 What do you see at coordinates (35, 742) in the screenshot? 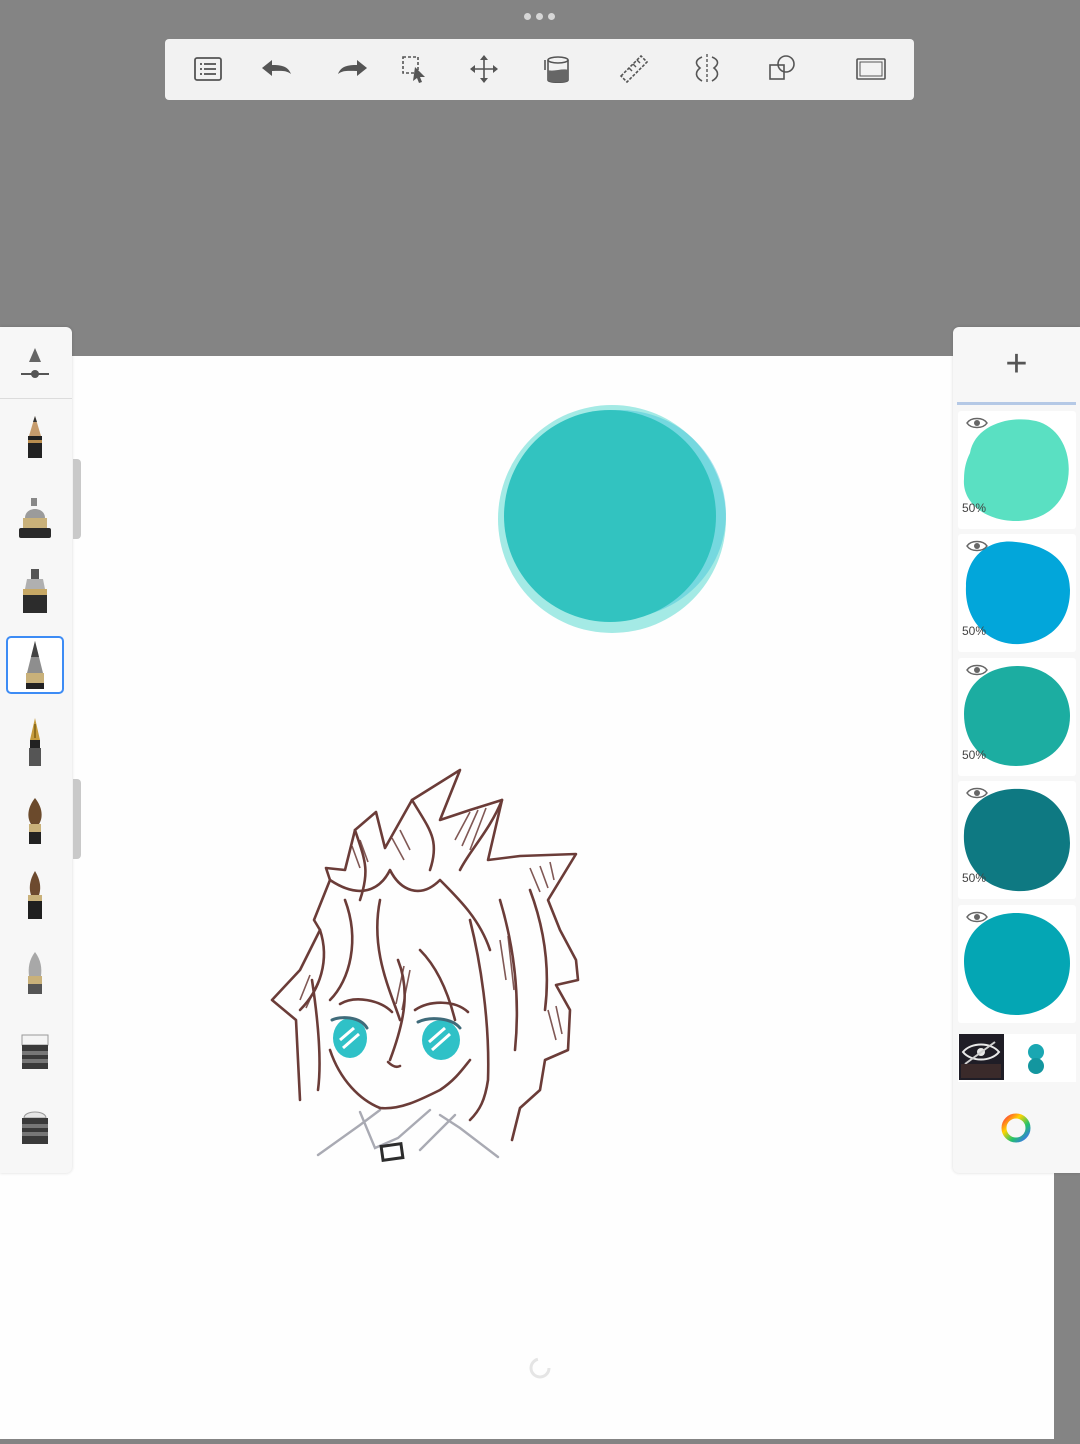
I see `ballpoint-pen-icon` at bounding box center [35, 742].